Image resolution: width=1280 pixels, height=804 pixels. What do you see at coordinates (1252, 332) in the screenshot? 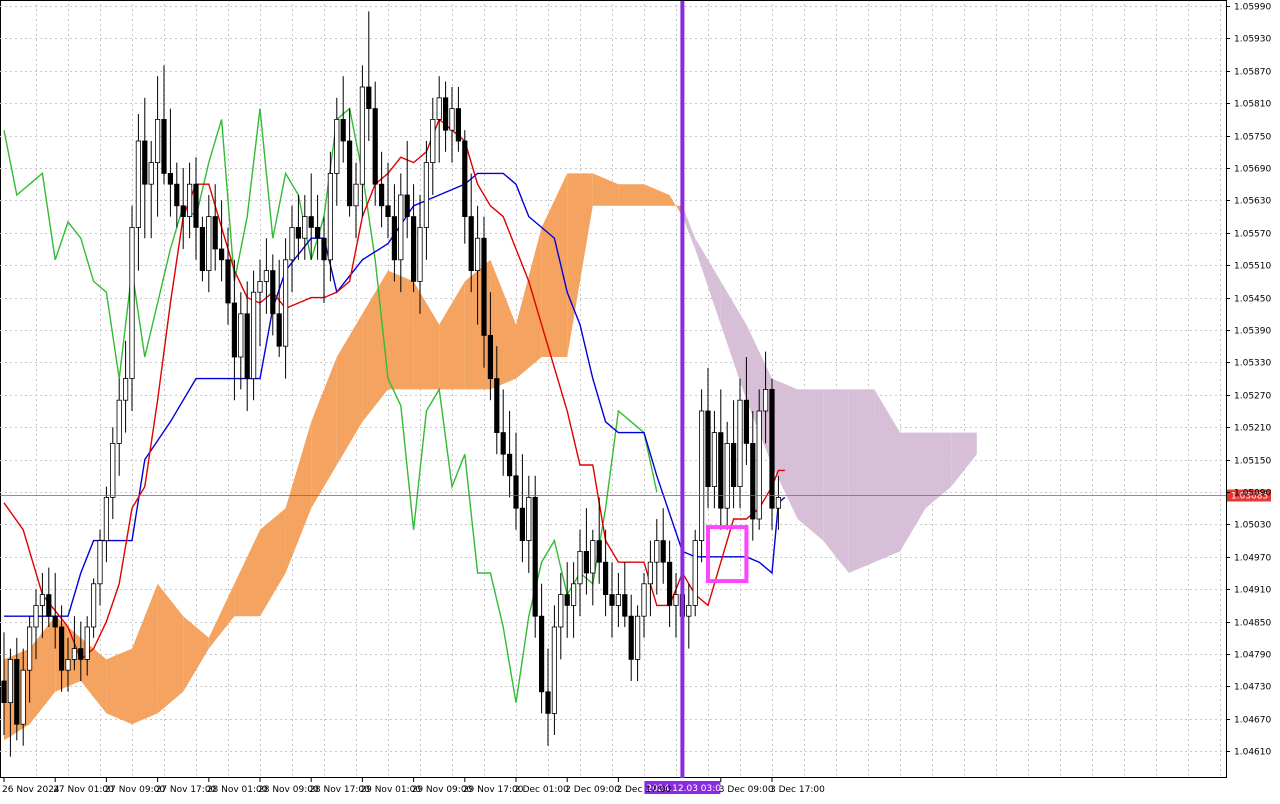
I see `y-tick-label: 1.05390` at bounding box center [1252, 332].